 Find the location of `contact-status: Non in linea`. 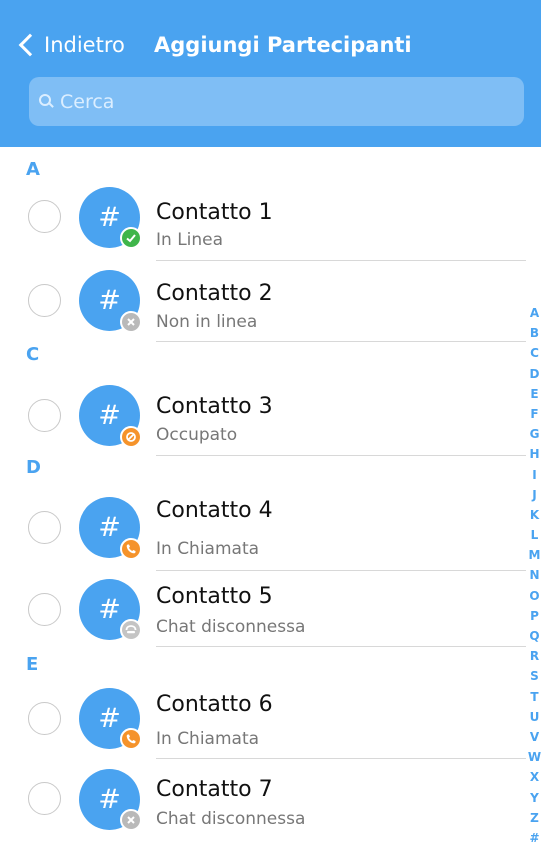

contact-status: Non in linea is located at coordinates (207, 322).